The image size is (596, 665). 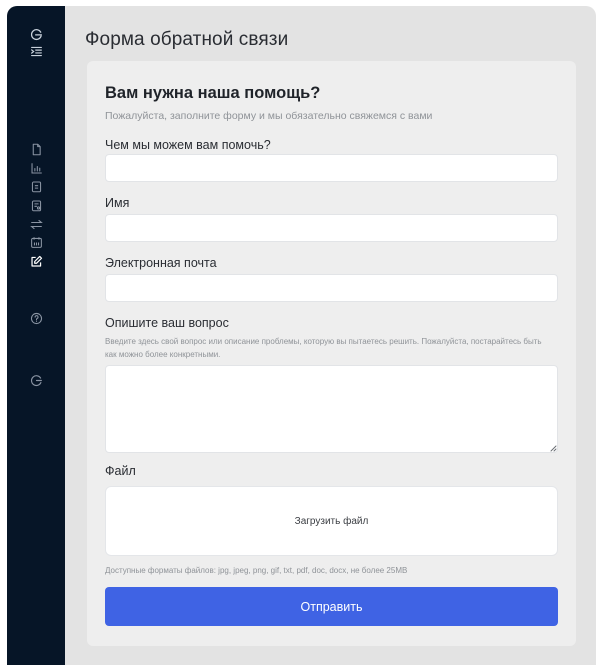 I want to click on menu-indent-icon, so click(x=36, y=51).